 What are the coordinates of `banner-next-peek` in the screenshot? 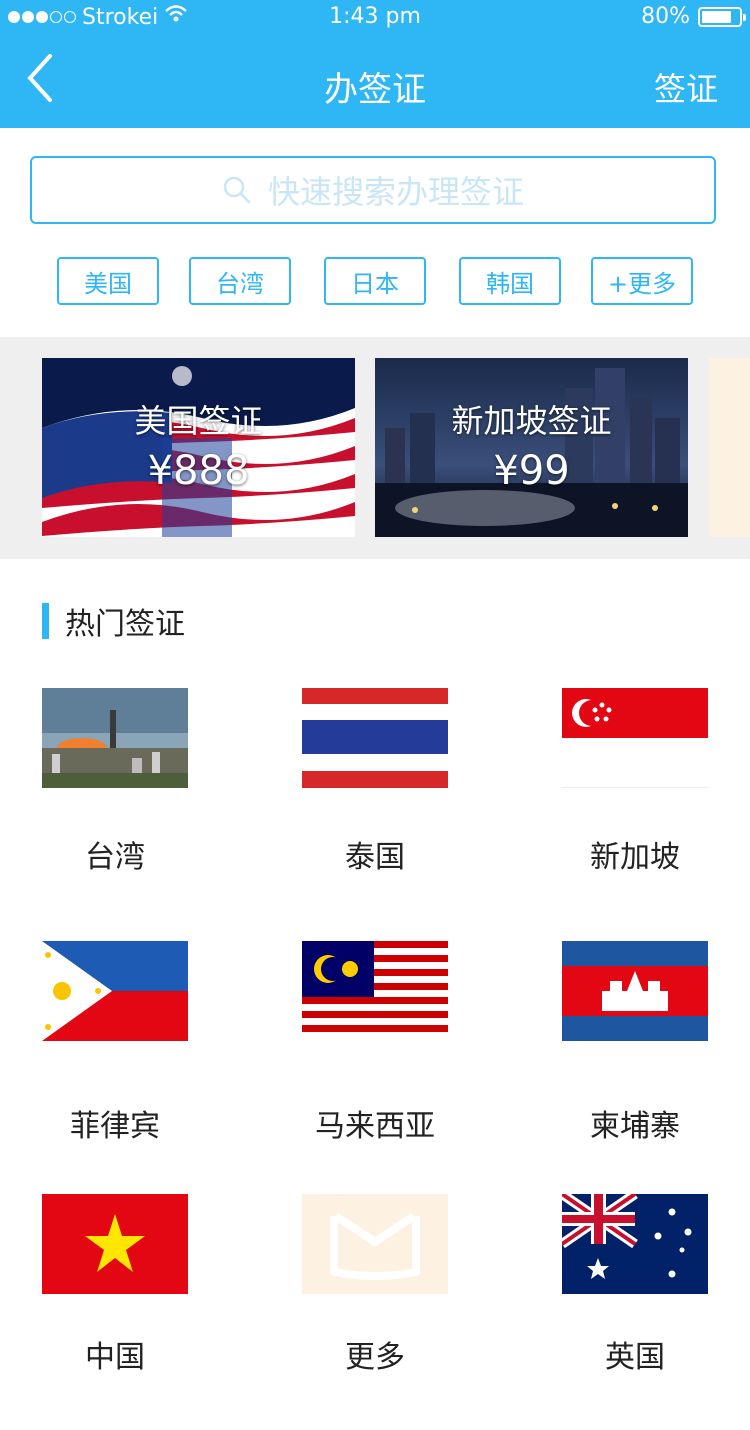 It's located at (729, 447).